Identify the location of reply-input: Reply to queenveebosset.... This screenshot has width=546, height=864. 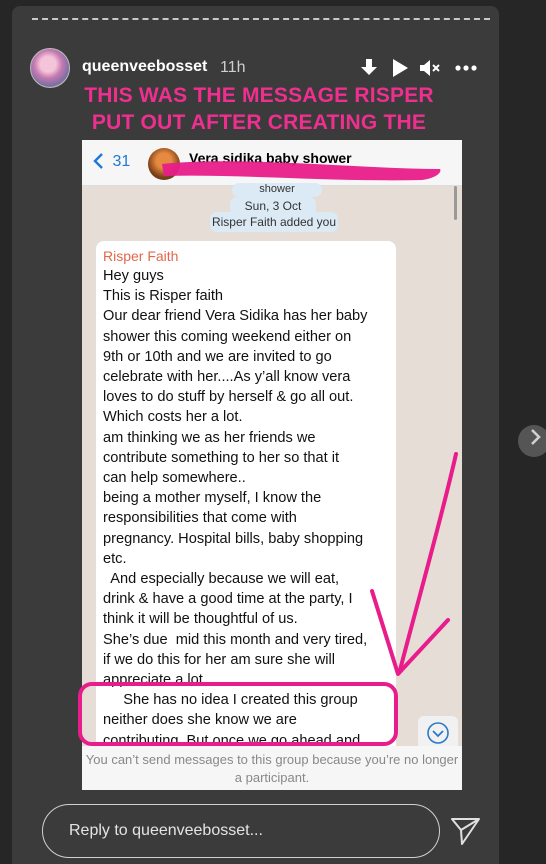
(241, 831).